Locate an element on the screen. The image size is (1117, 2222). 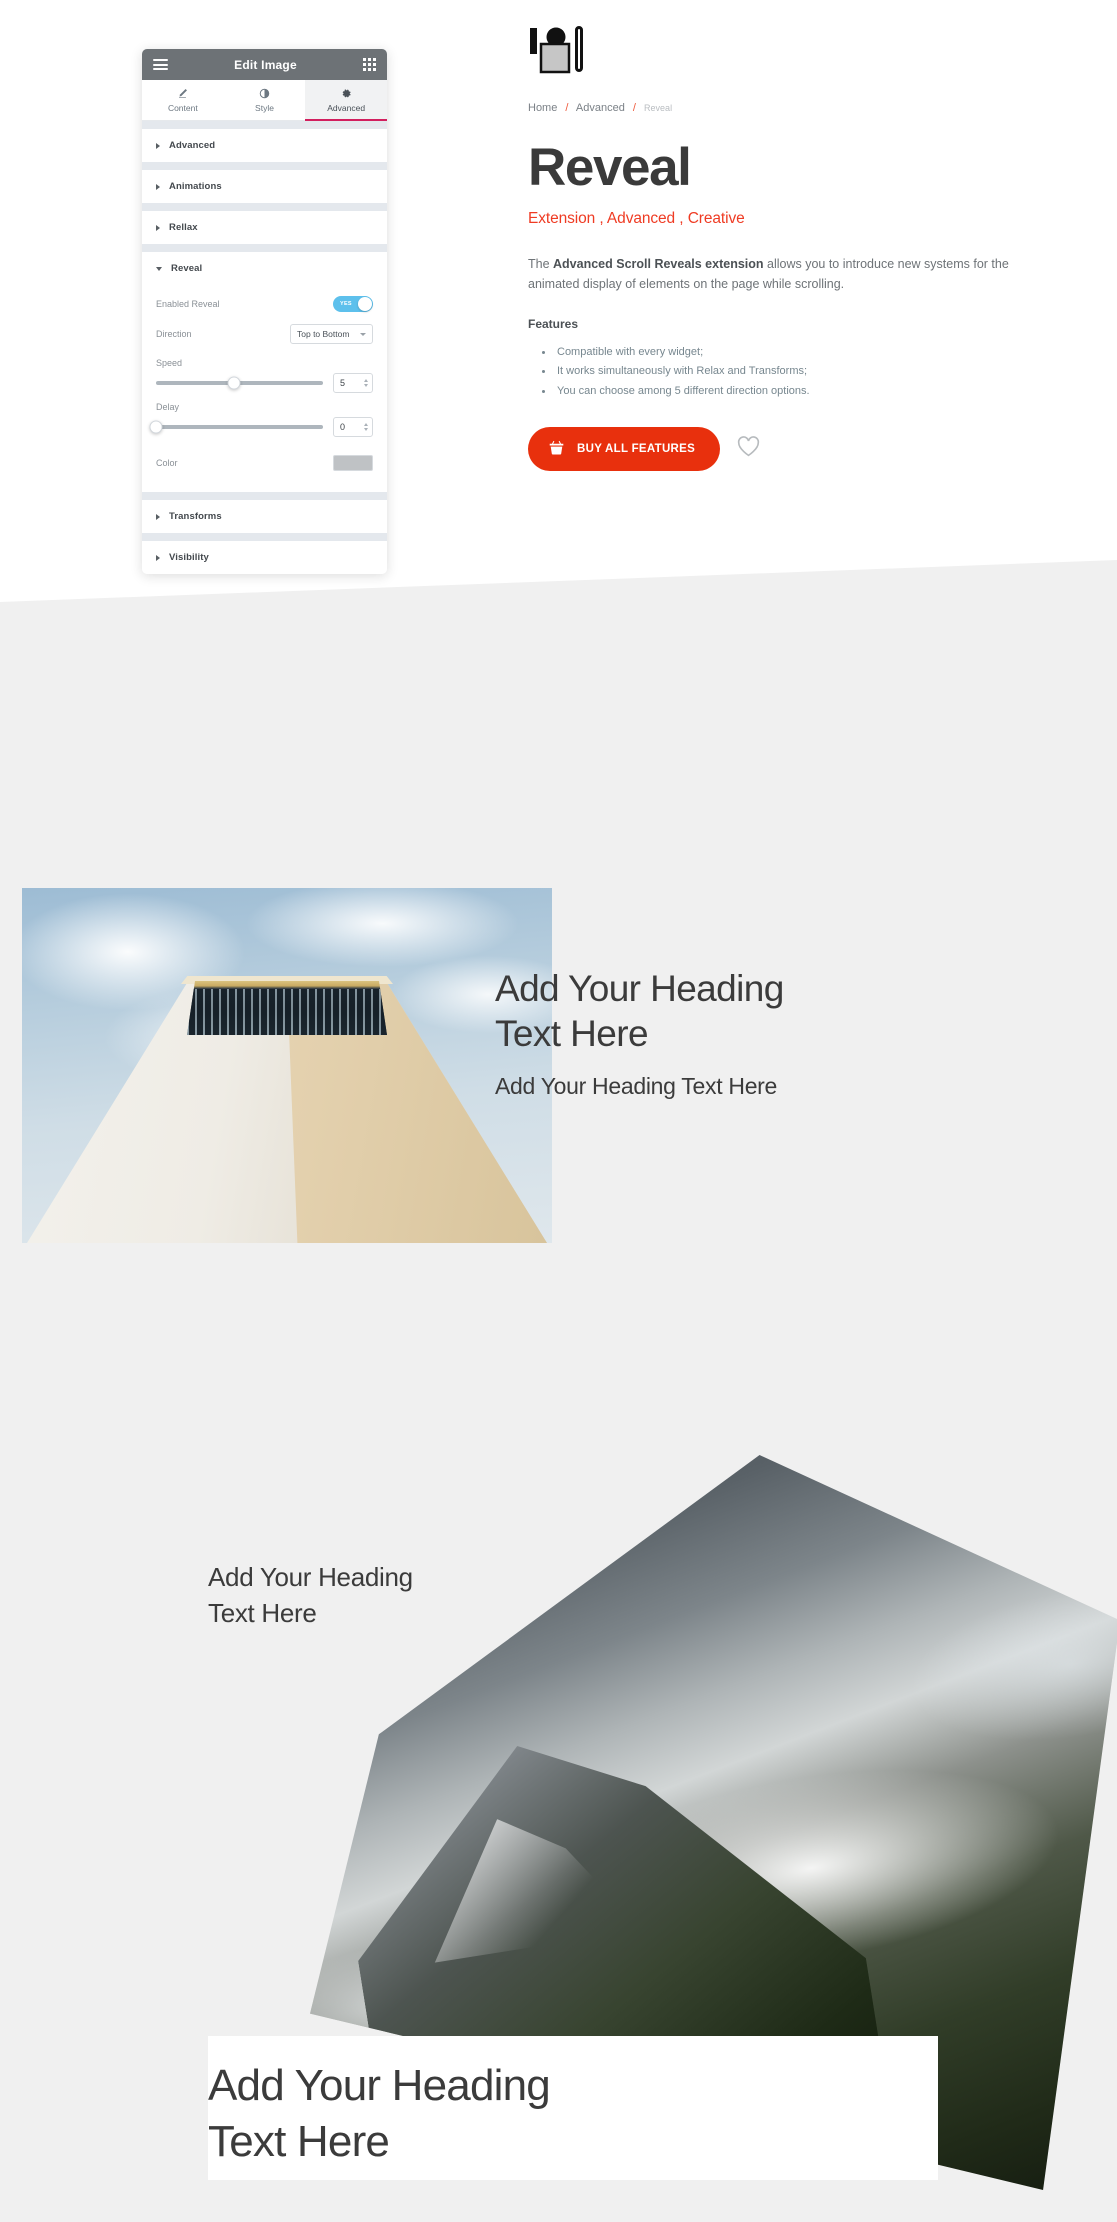
building-windows is located at coordinates (287, 1008).